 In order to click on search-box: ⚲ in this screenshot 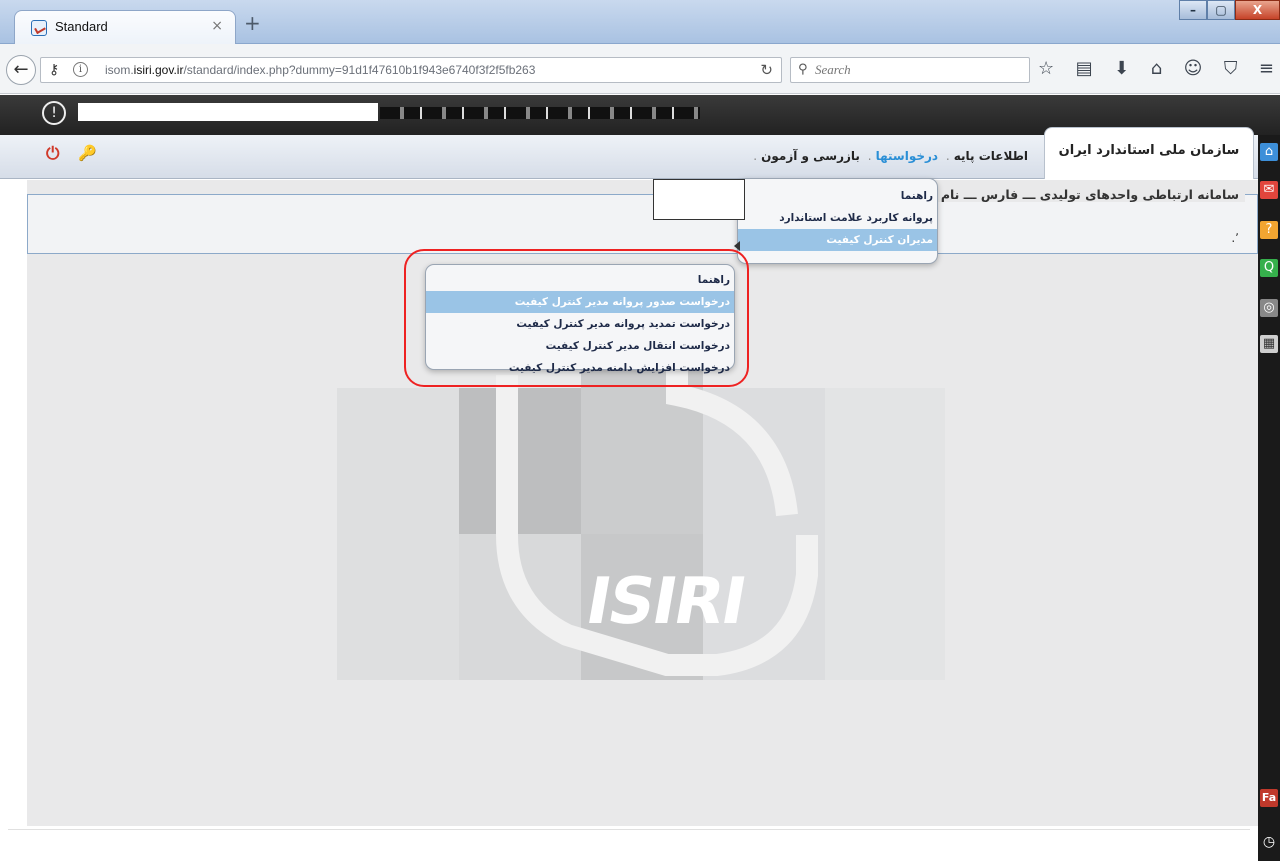, I will do `click(910, 70)`.